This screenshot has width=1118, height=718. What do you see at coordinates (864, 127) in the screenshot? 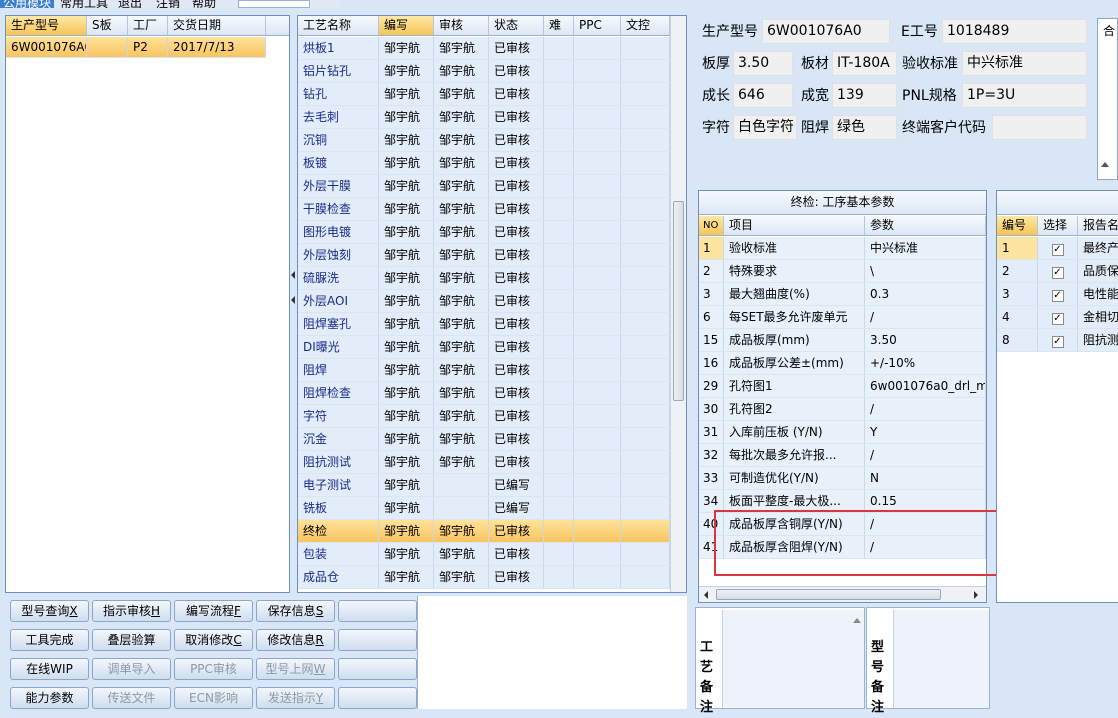
I see `field-soldermask: 绿色` at bounding box center [864, 127].